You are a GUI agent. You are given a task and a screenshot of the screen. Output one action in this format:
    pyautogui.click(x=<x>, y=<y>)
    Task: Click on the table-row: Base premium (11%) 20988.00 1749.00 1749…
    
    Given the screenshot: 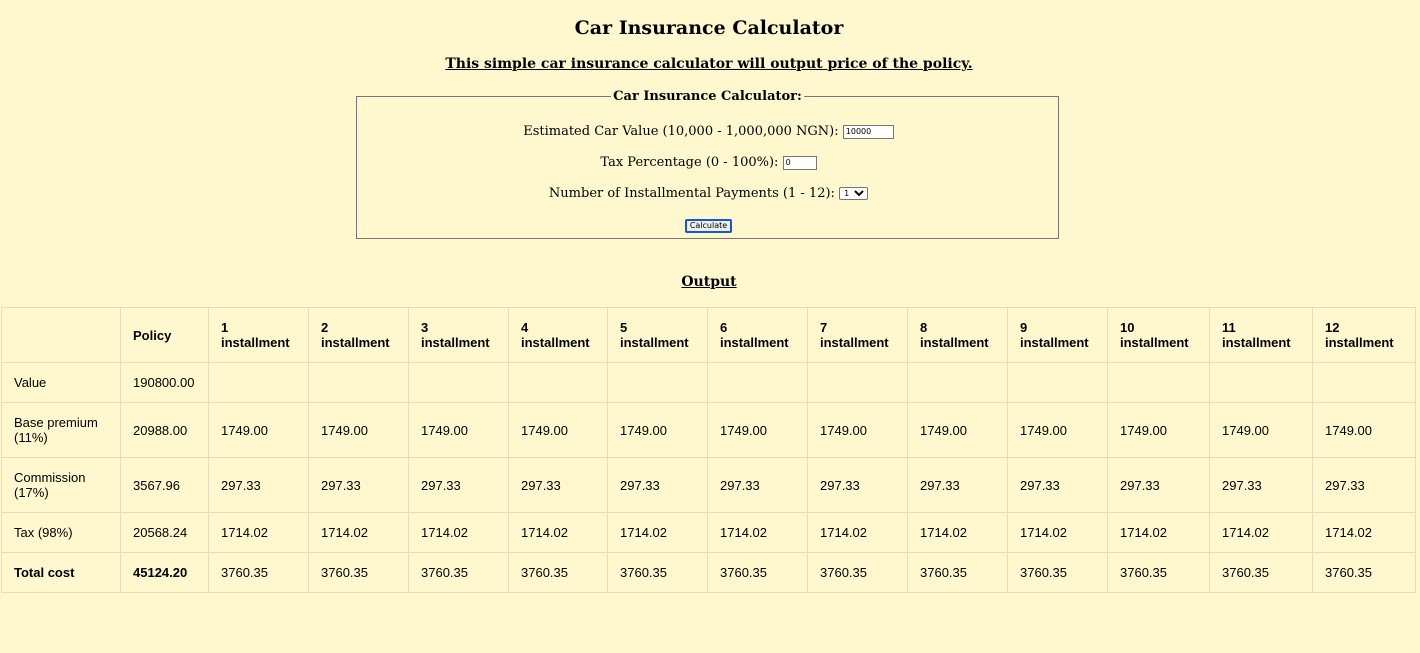 What is the action you would take?
    pyautogui.click(x=708, y=430)
    